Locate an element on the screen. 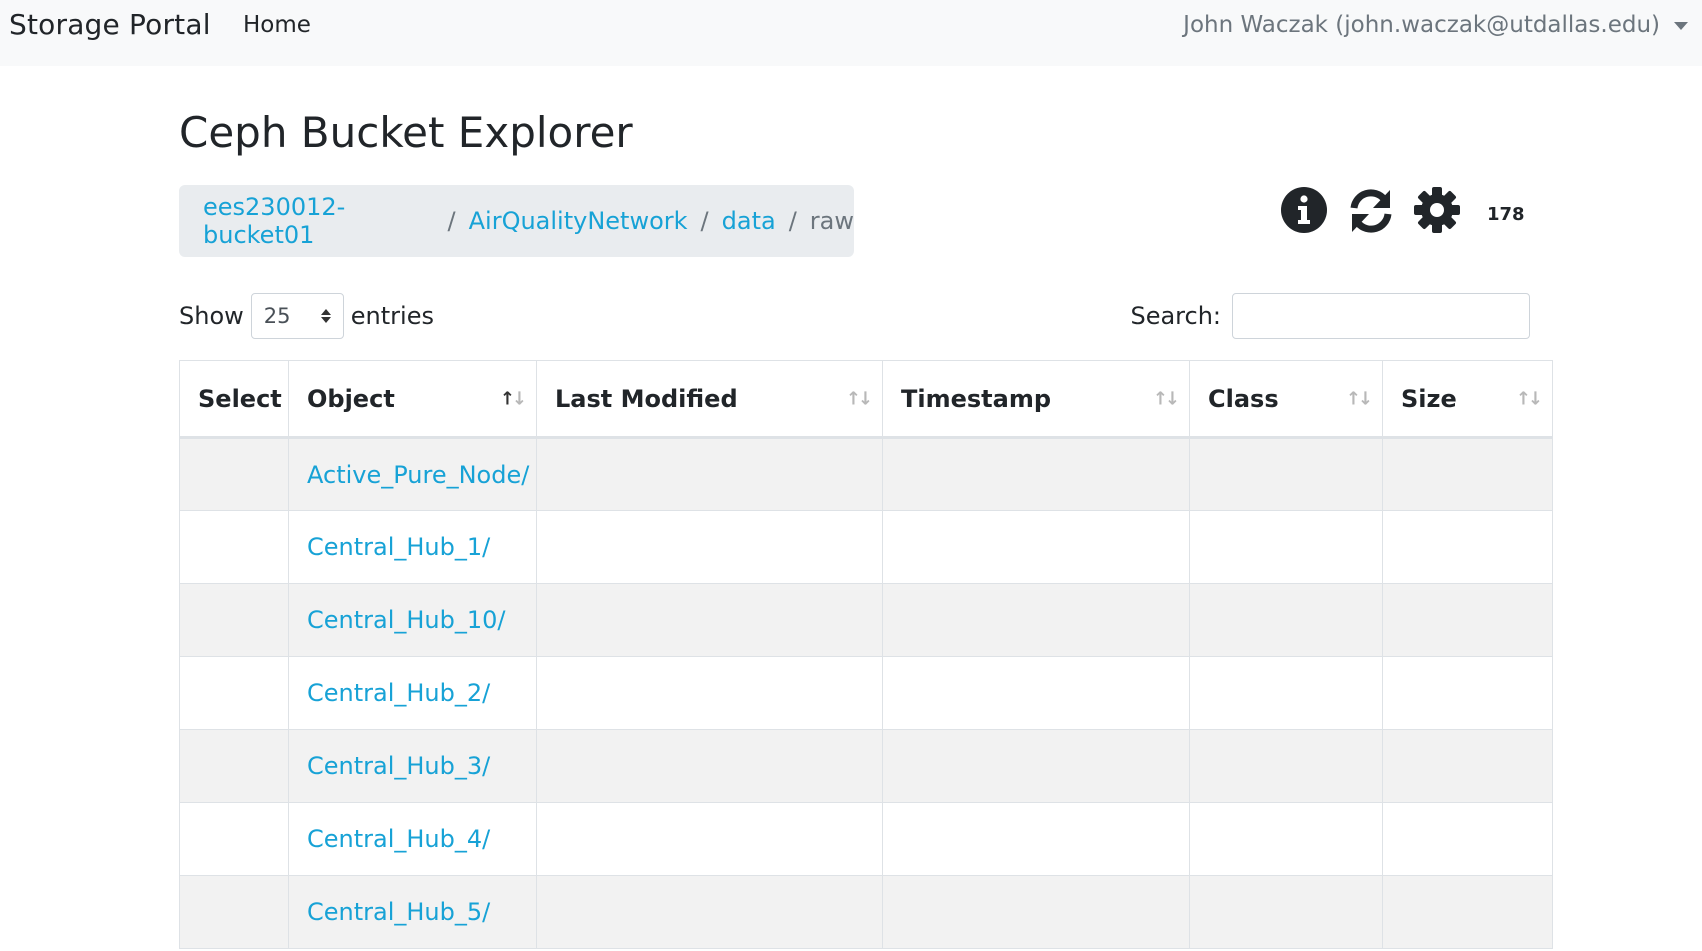  object-link: Active_Pure_Node/ is located at coordinates (418, 475).